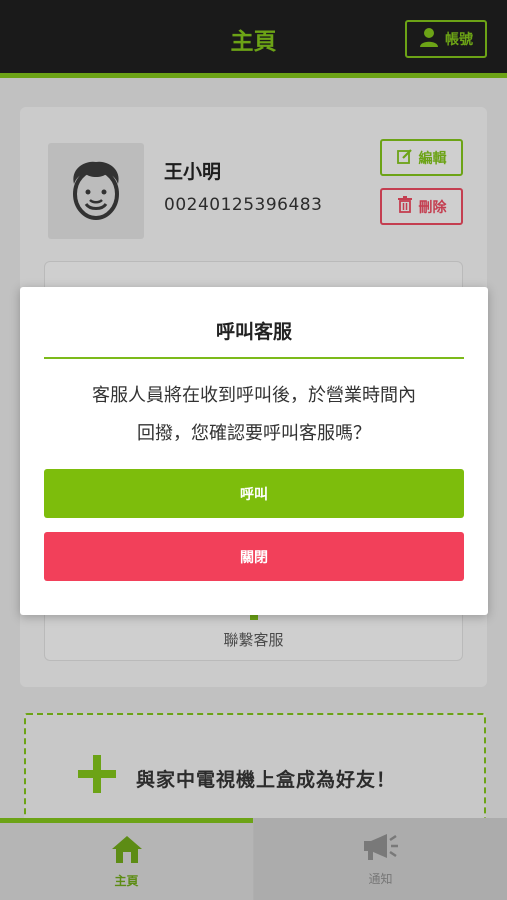  What do you see at coordinates (254, 433) in the screenshot?
I see `dialog-message-line-2: 回撥，您確認要呼叫客服嗎？` at bounding box center [254, 433].